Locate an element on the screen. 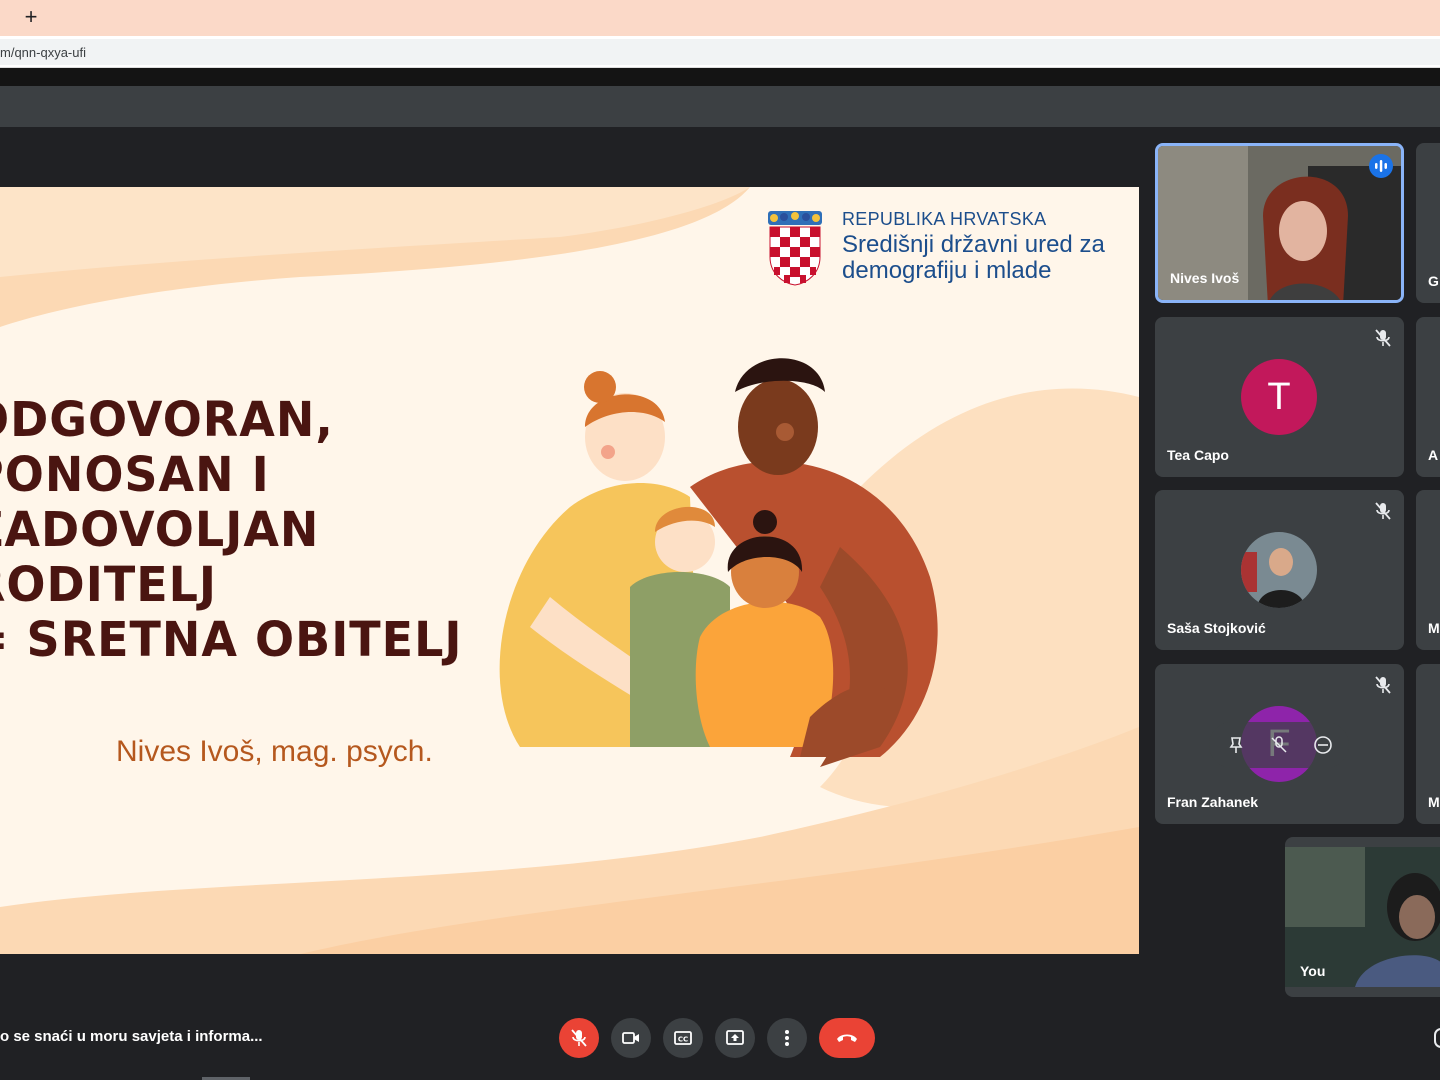 The width and height of the screenshot is (1440, 1080). url-text: m/qnn-qxya-ufi is located at coordinates (43, 52).